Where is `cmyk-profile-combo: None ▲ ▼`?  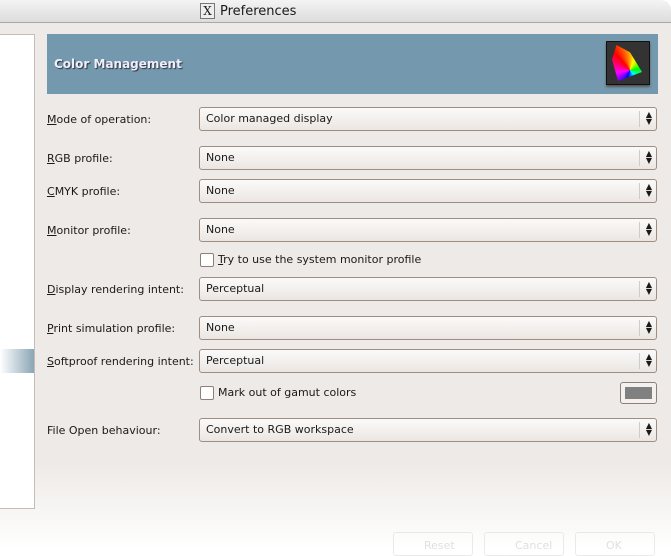
cmyk-profile-combo: None ▲ ▼ is located at coordinates (428, 191).